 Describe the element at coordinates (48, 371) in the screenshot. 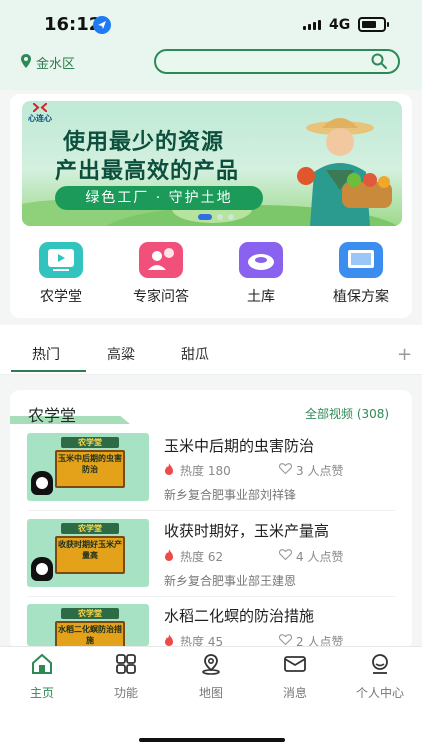

I see `tab-active-indicator` at that location.